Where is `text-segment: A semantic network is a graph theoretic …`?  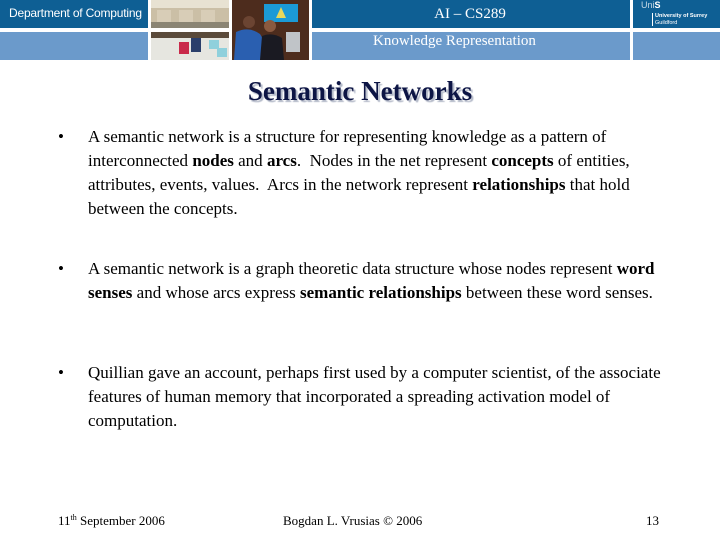
text-segment: A semantic network is a graph theoretic … is located at coordinates (352, 268).